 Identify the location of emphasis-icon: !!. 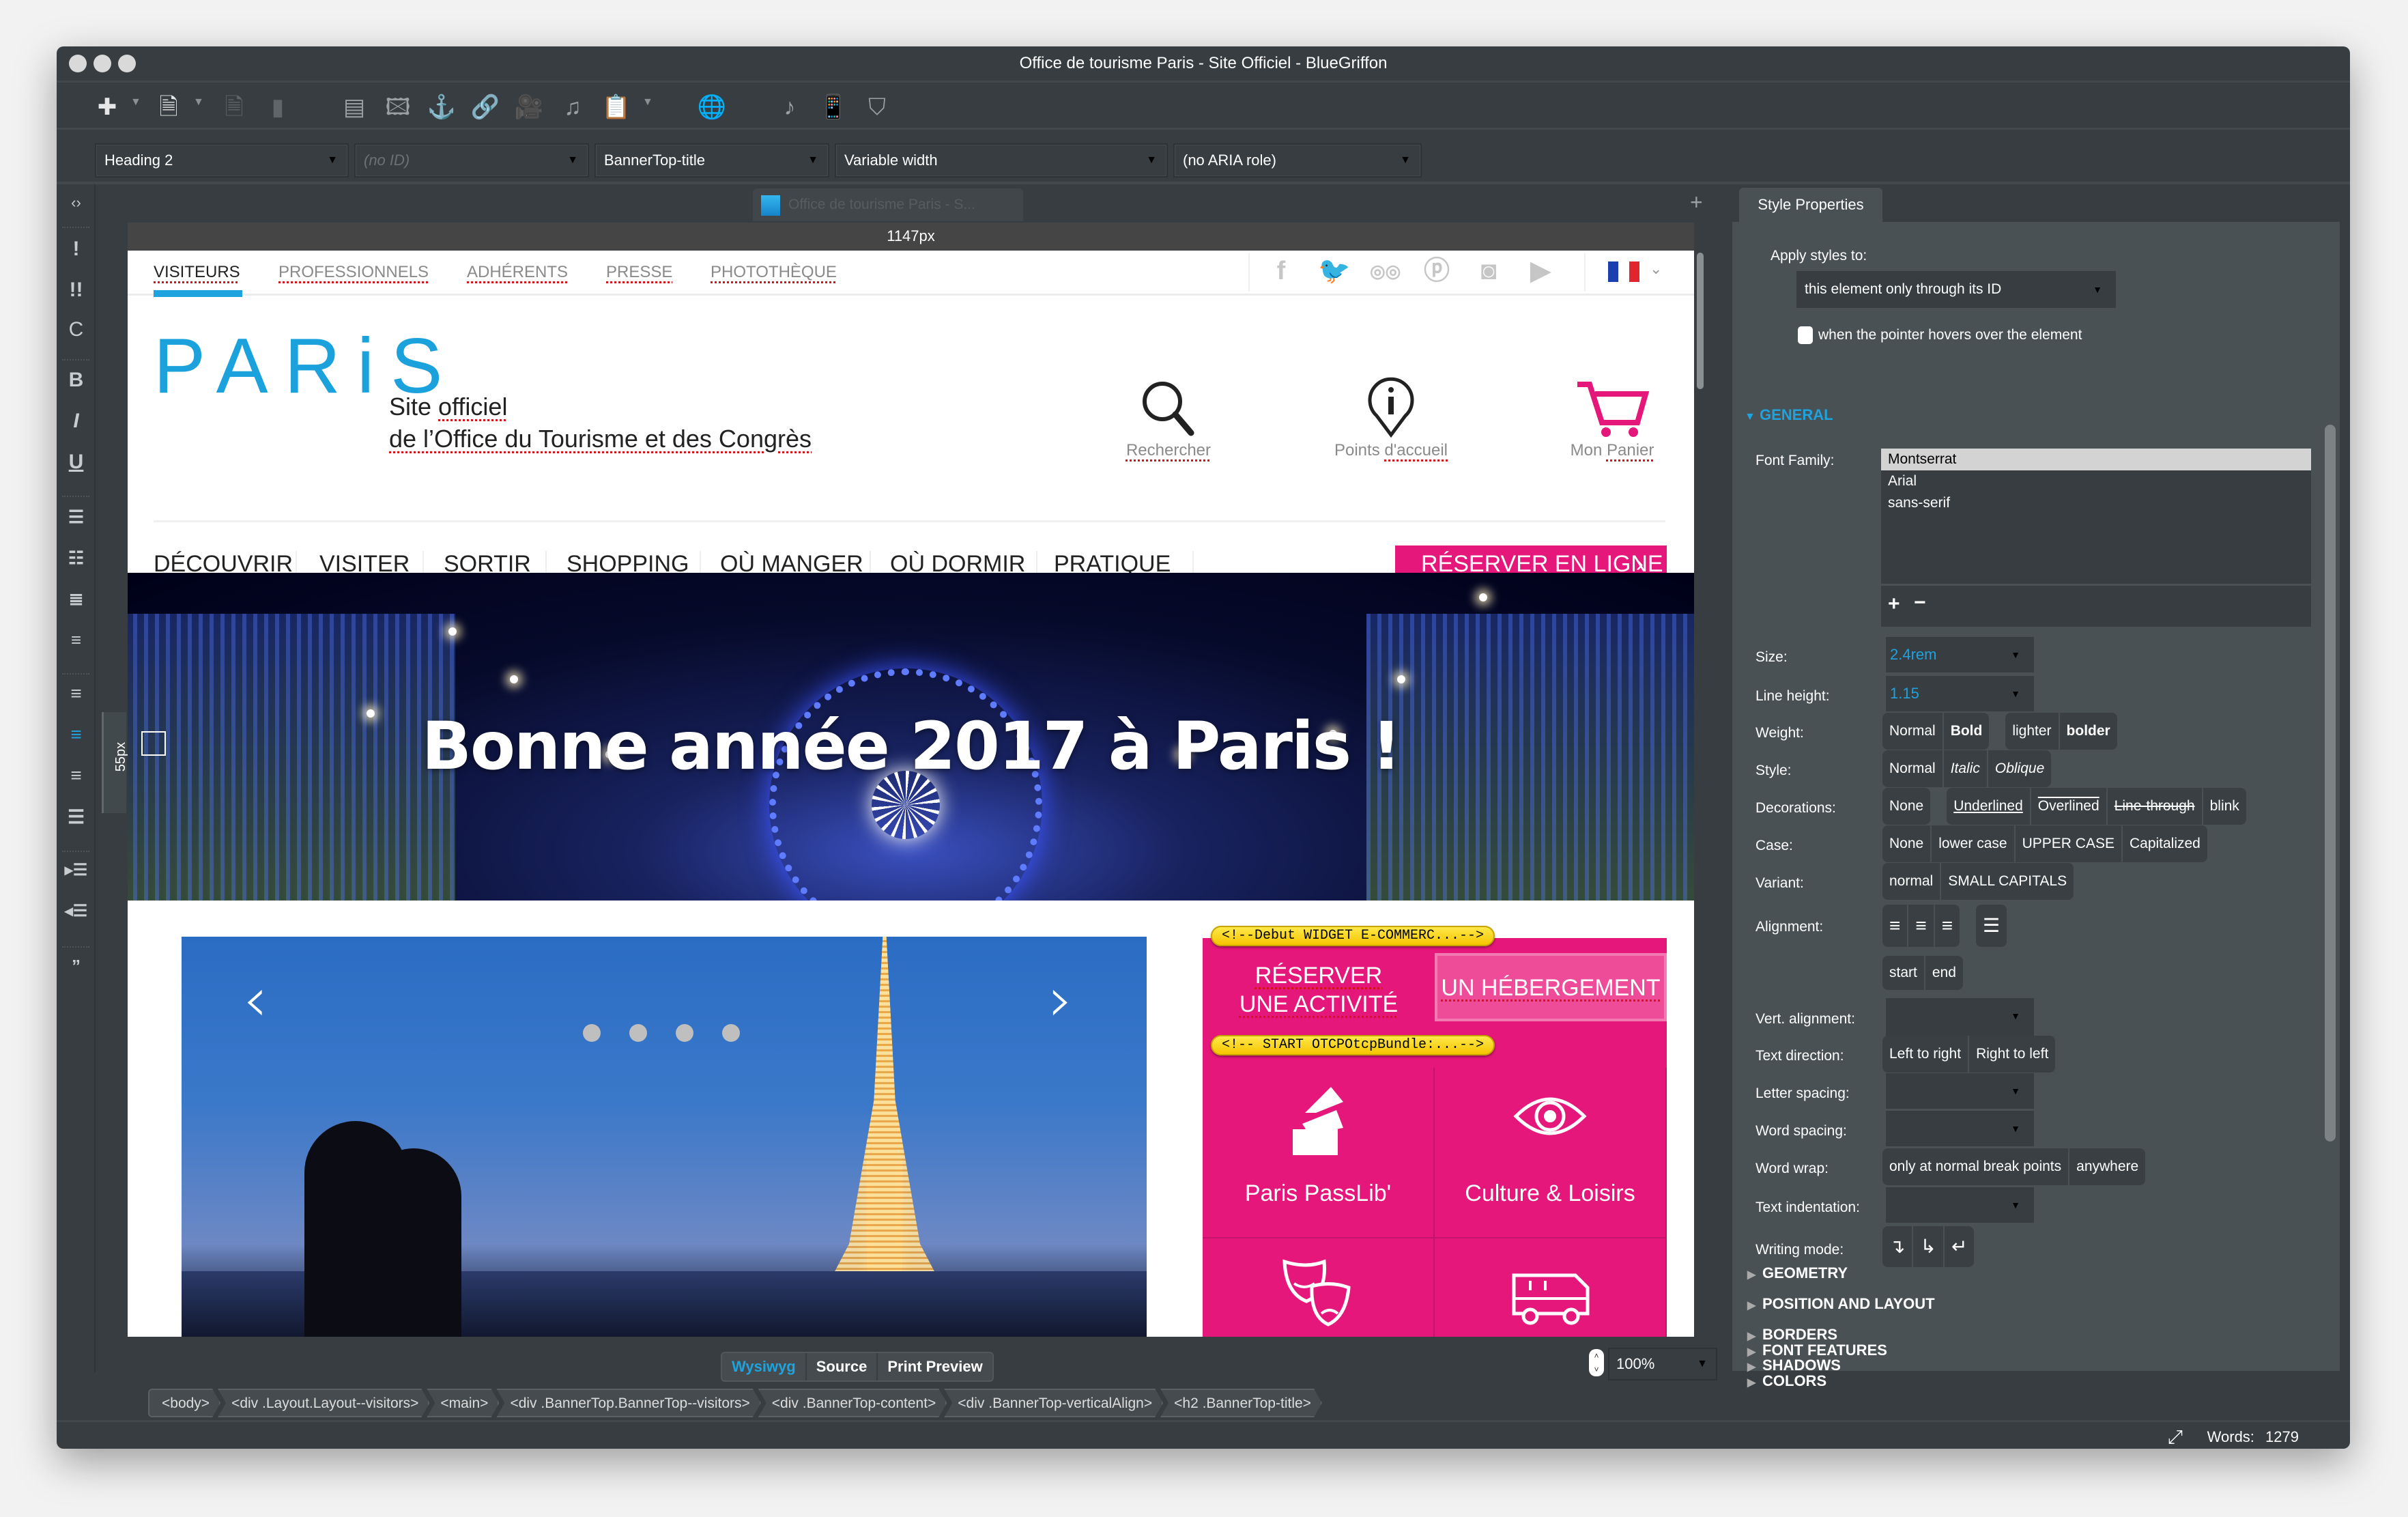
(76, 290).